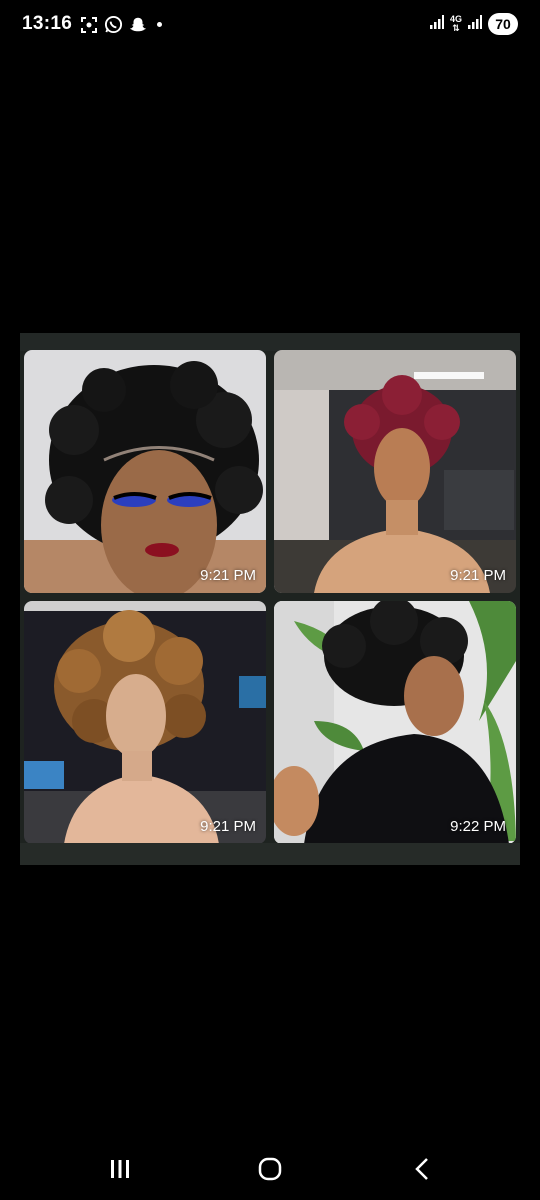 The image size is (540, 1200). What do you see at coordinates (436, 24) in the screenshot?
I see `signal-icon` at bounding box center [436, 24].